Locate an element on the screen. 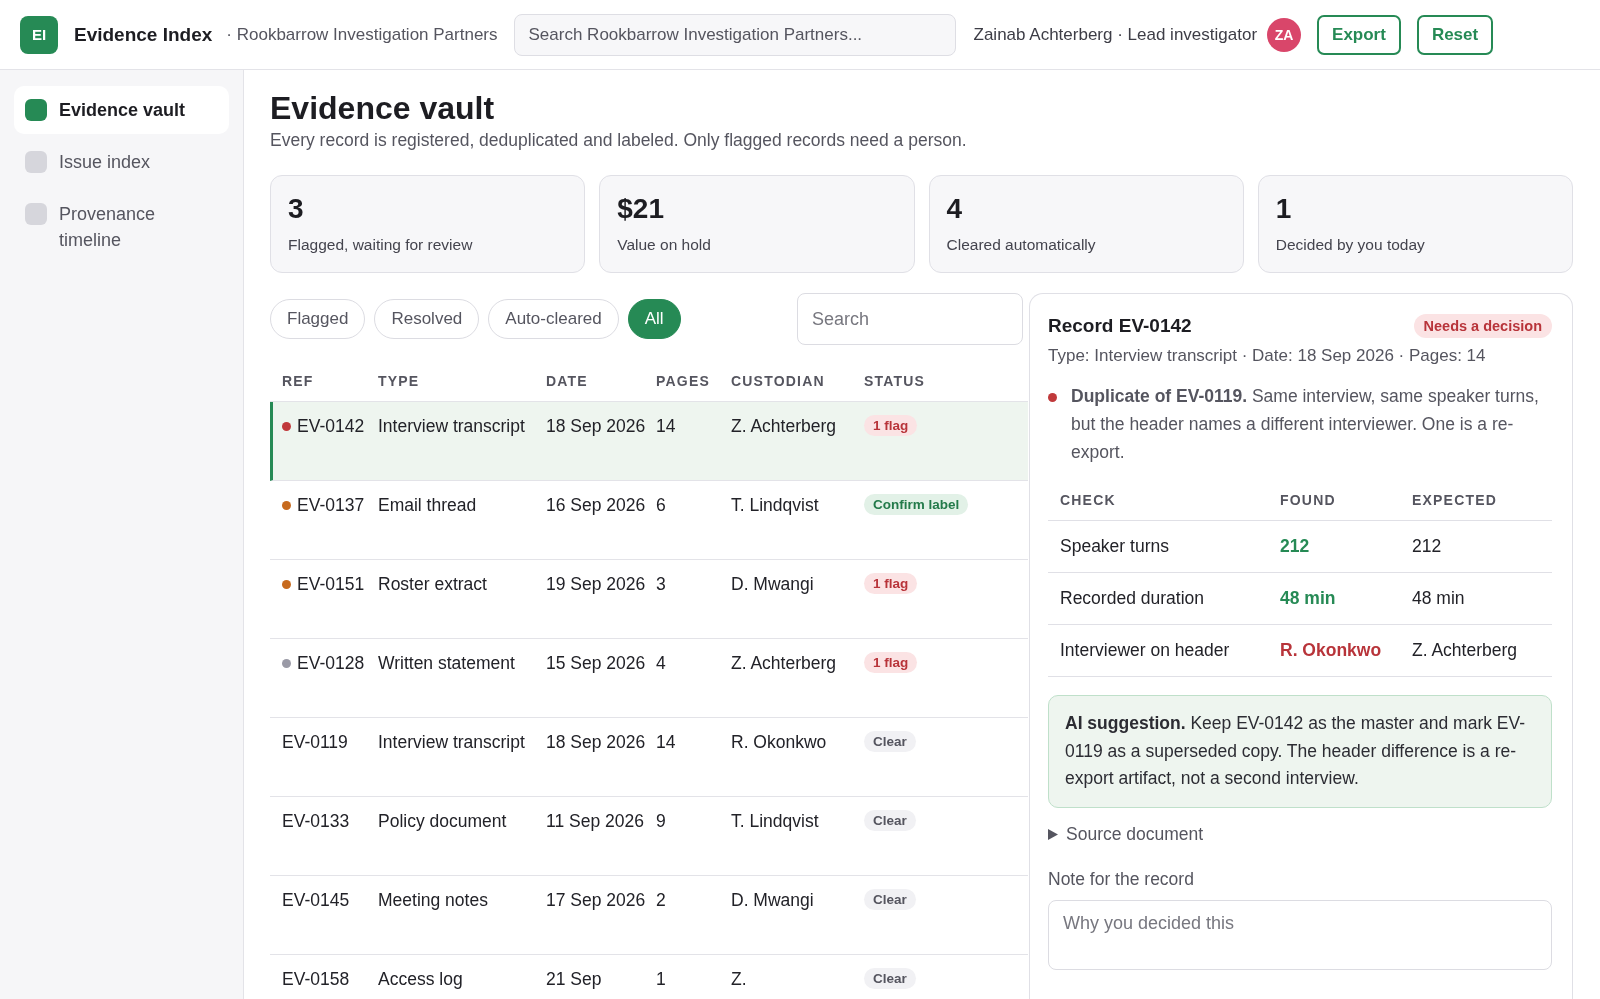 The height and width of the screenshot is (999, 1600). stat-value: $21 is located at coordinates (641, 209).